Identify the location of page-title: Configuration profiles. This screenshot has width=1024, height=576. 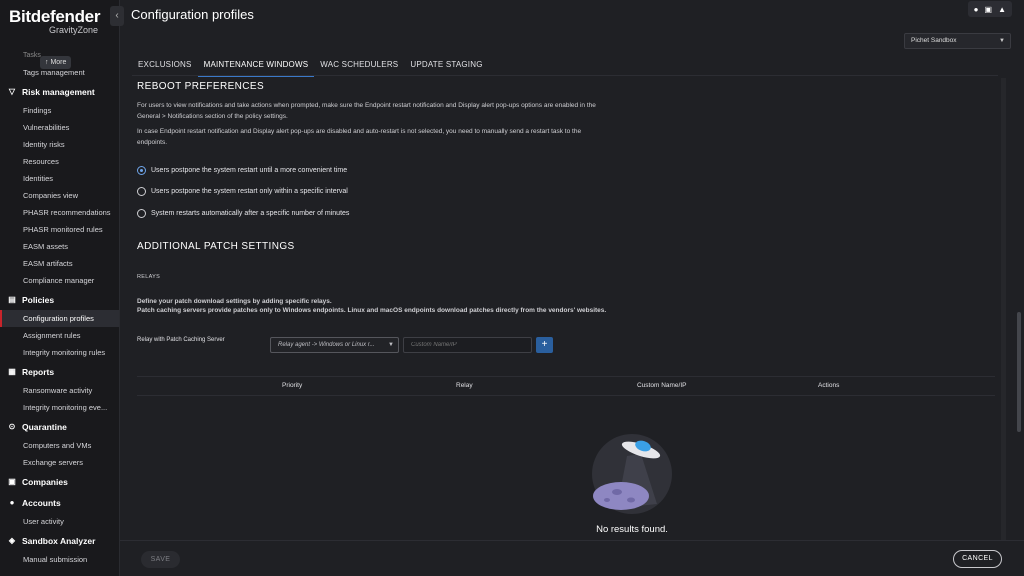
(192, 14).